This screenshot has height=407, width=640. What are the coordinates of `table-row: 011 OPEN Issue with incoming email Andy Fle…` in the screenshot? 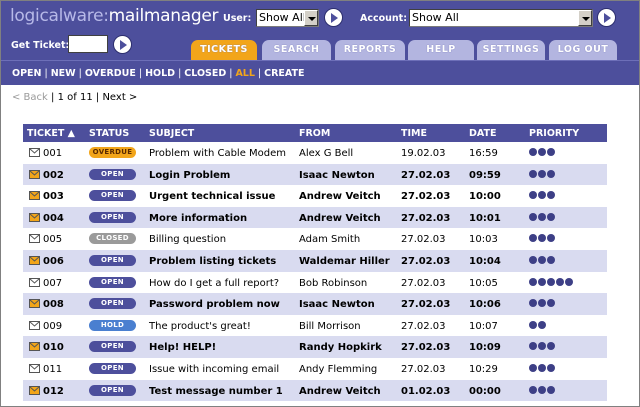 It's located at (315, 369).